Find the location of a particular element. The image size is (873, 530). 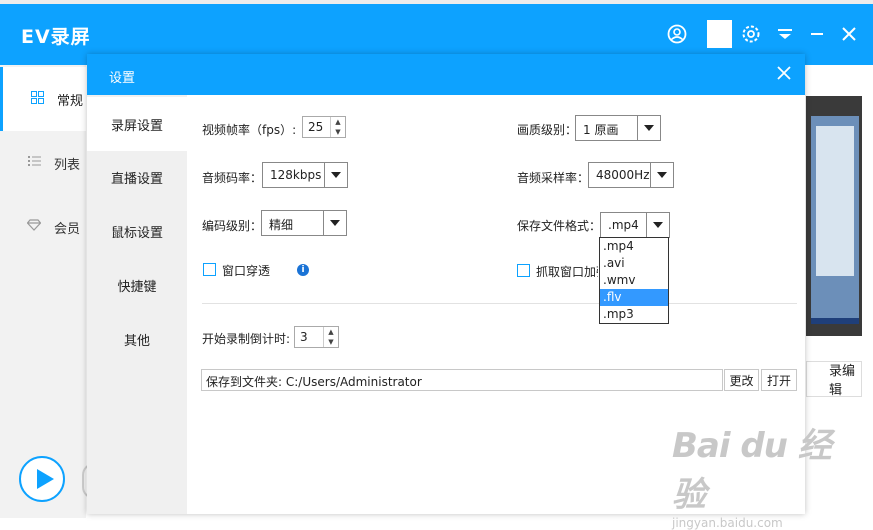

dropdown-menu-icon is located at coordinates (785, 34).